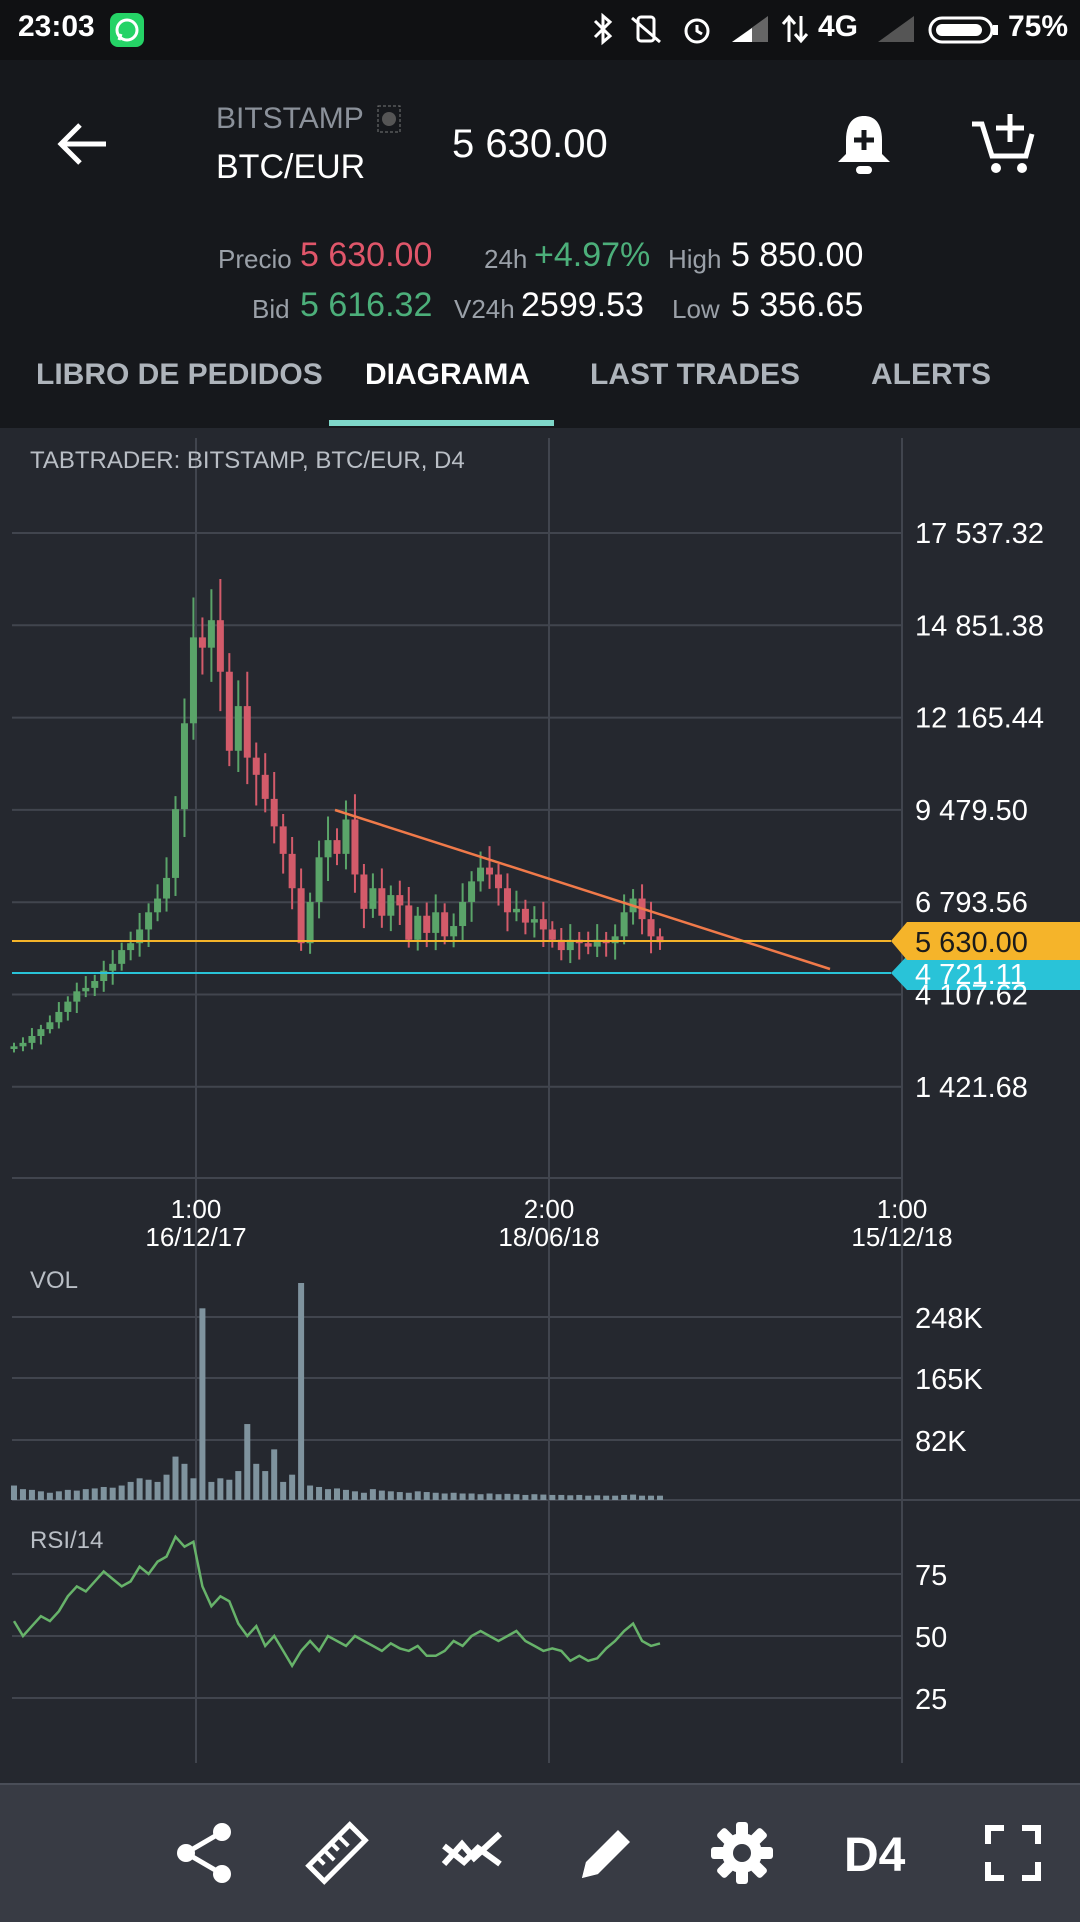  I want to click on h24-value: +4.97%, so click(592, 255).